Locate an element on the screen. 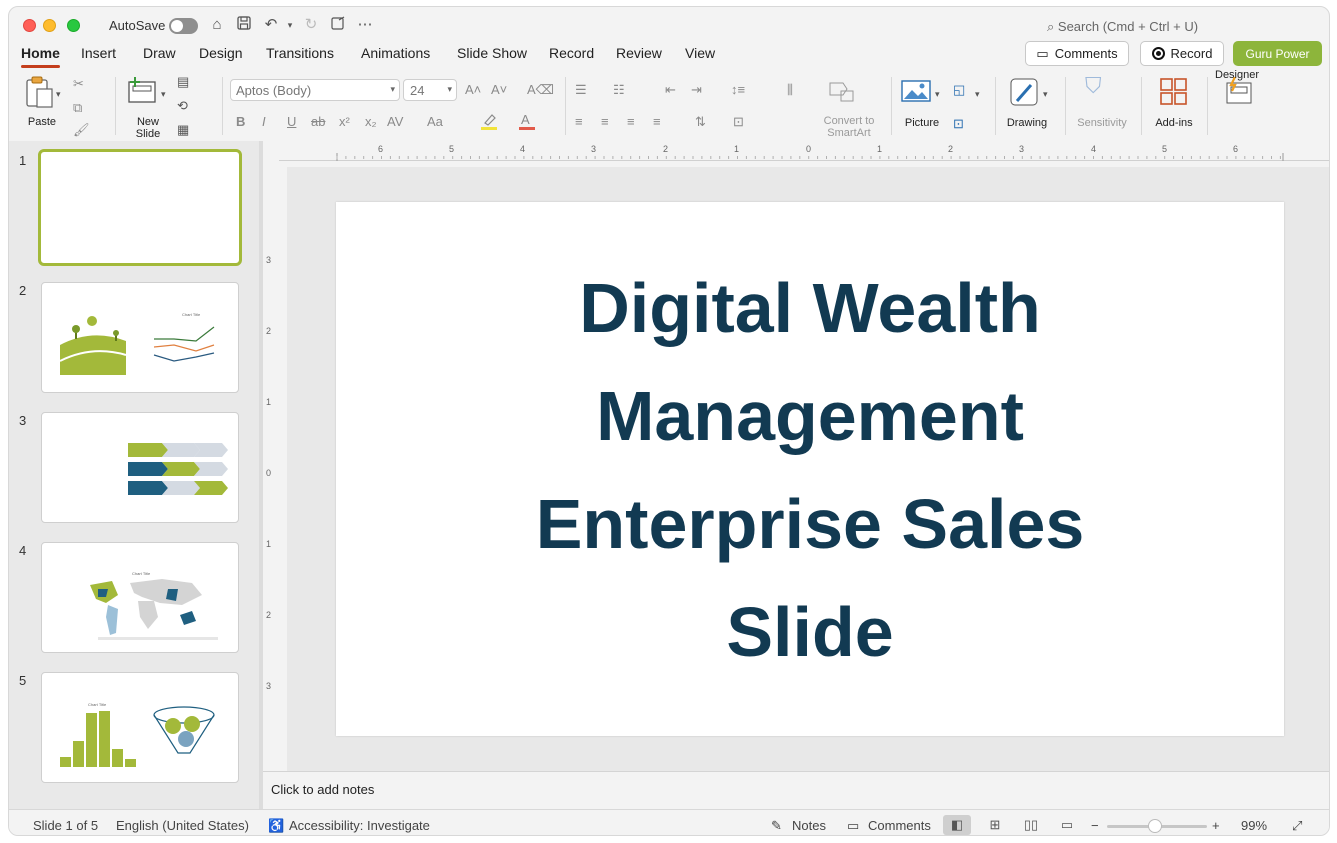  drawing-dropdown-icon: ▾ is located at coordinates (1045, 94).